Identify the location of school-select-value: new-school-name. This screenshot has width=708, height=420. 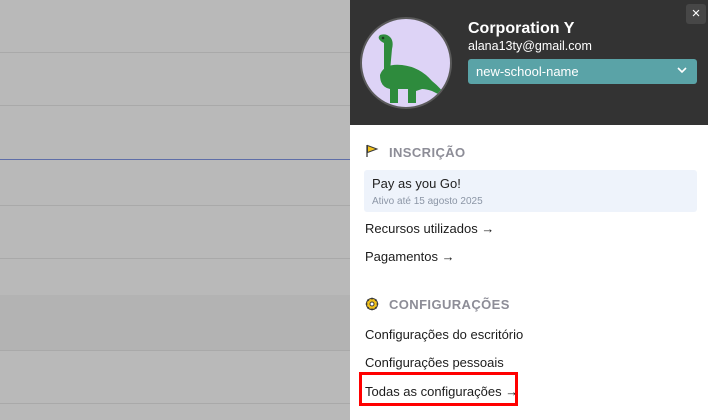
(527, 71).